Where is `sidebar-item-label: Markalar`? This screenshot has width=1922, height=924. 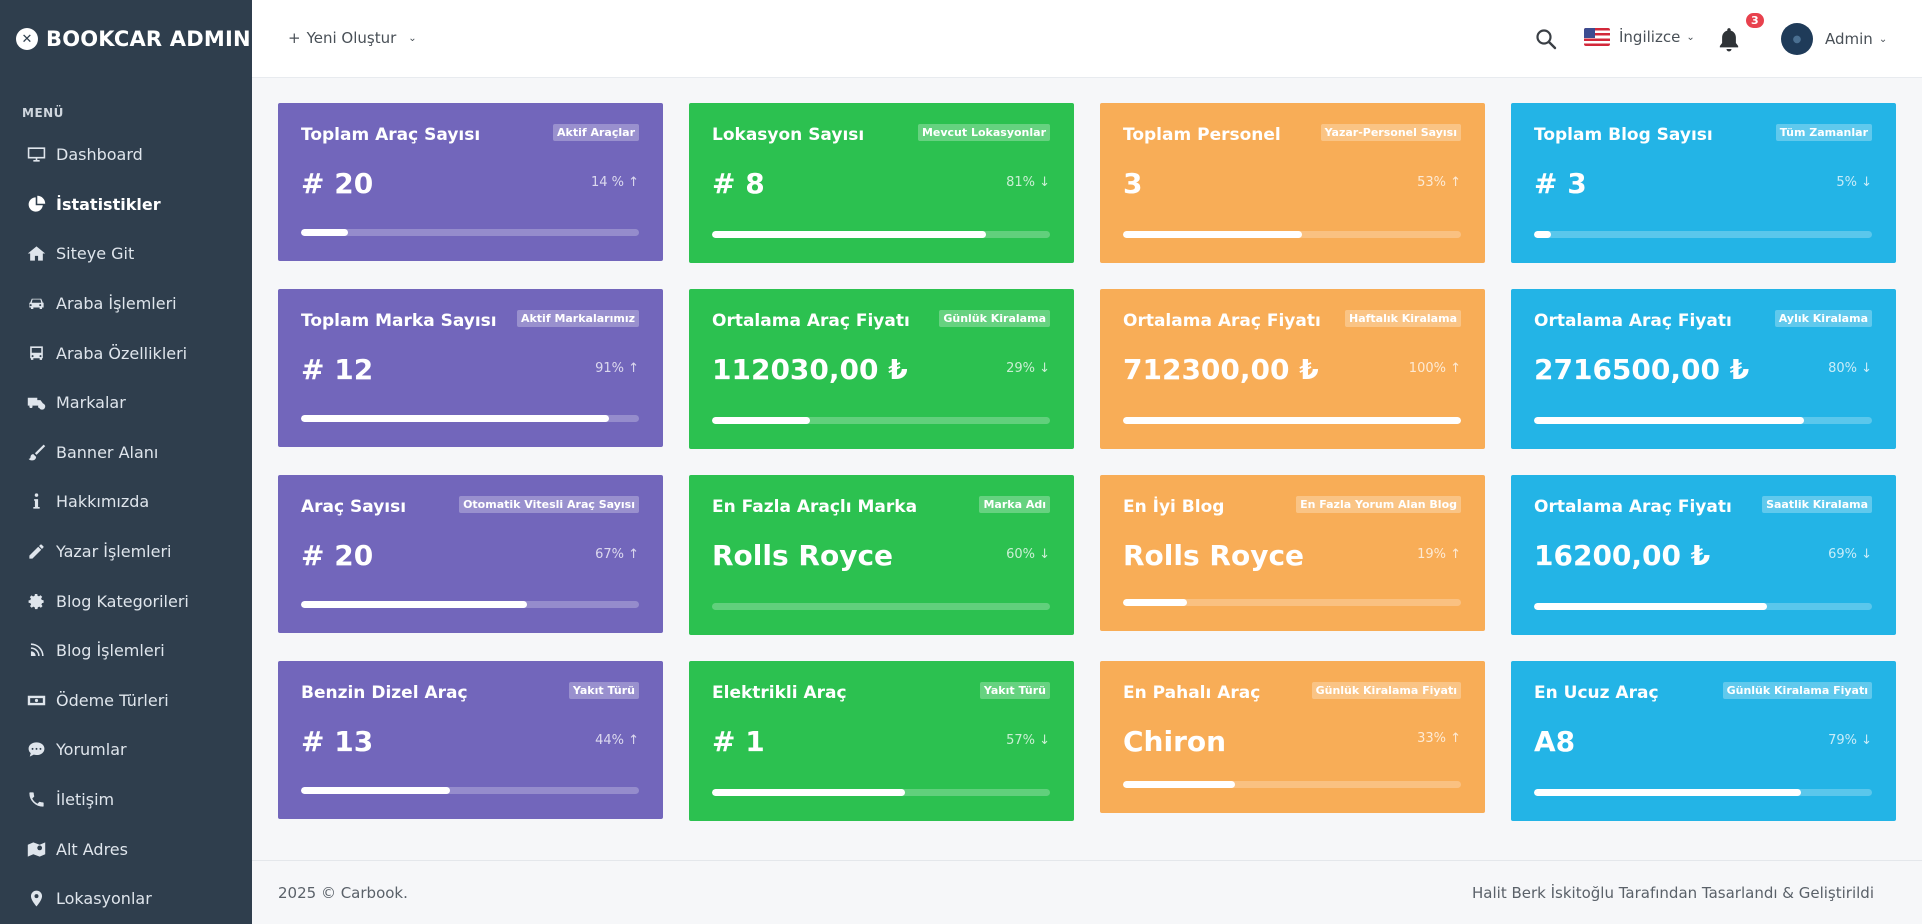
sidebar-item-label: Markalar is located at coordinates (91, 403).